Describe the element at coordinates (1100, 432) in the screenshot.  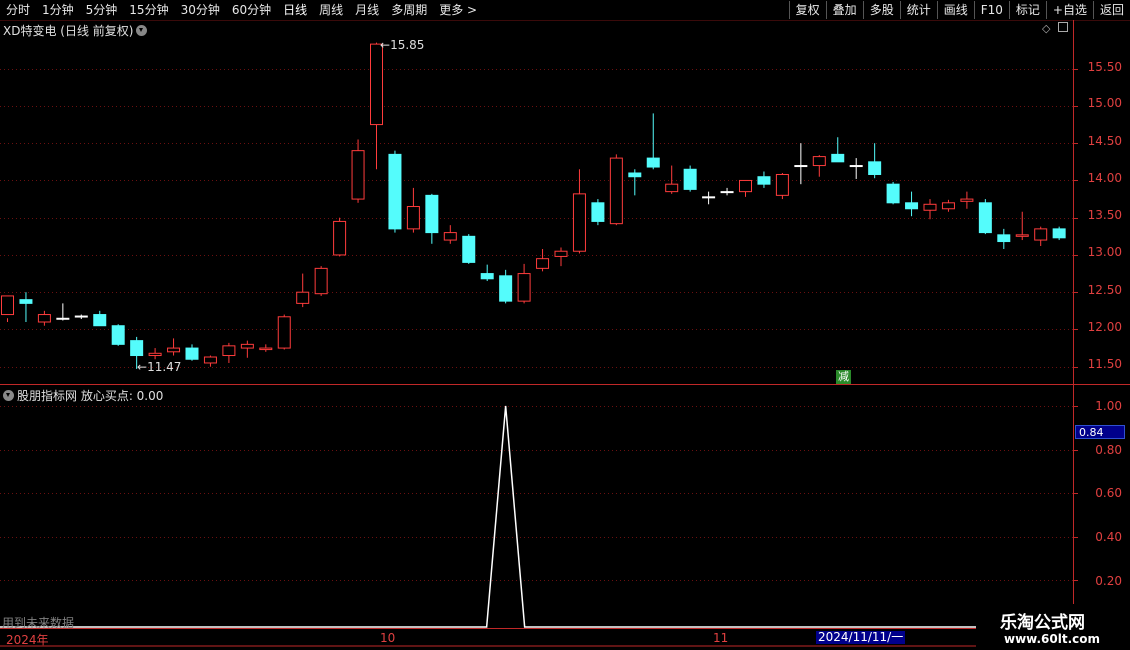
I see `cursor-value-box: 0.84` at that location.